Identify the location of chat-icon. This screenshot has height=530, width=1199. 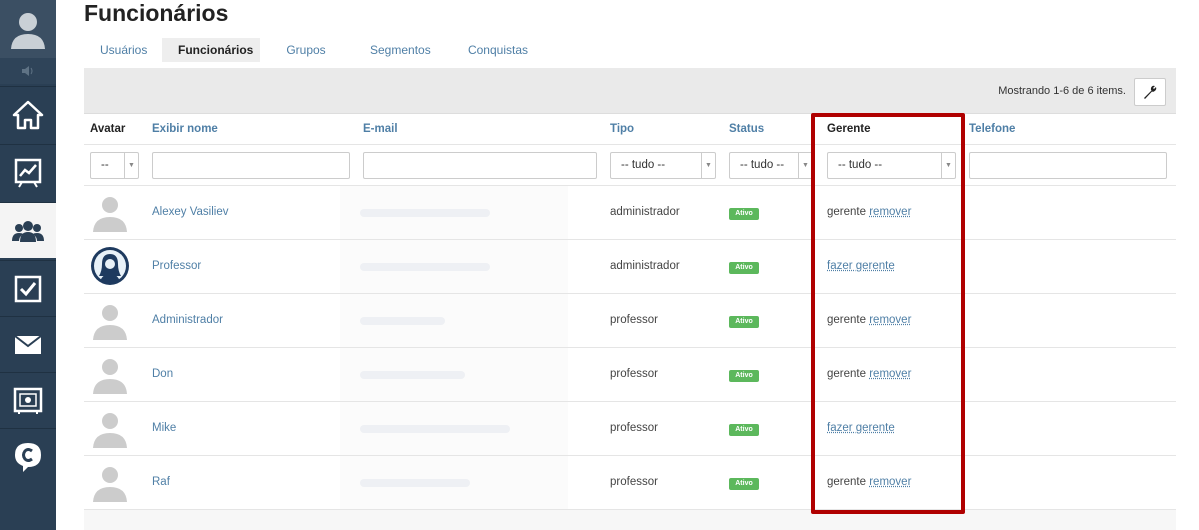
(28, 456).